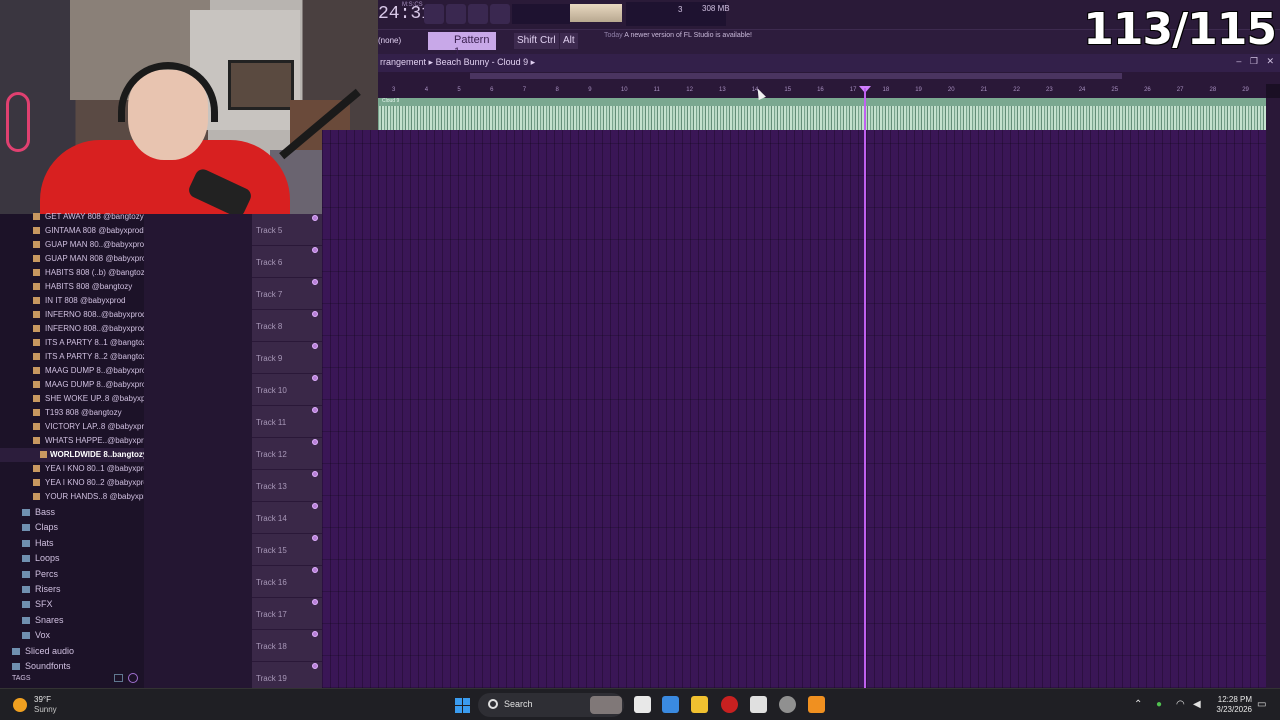 The width and height of the screenshot is (1280, 720). Describe the element at coordinates (758, 704) in the screenshot. I see `store-icon` at that location.